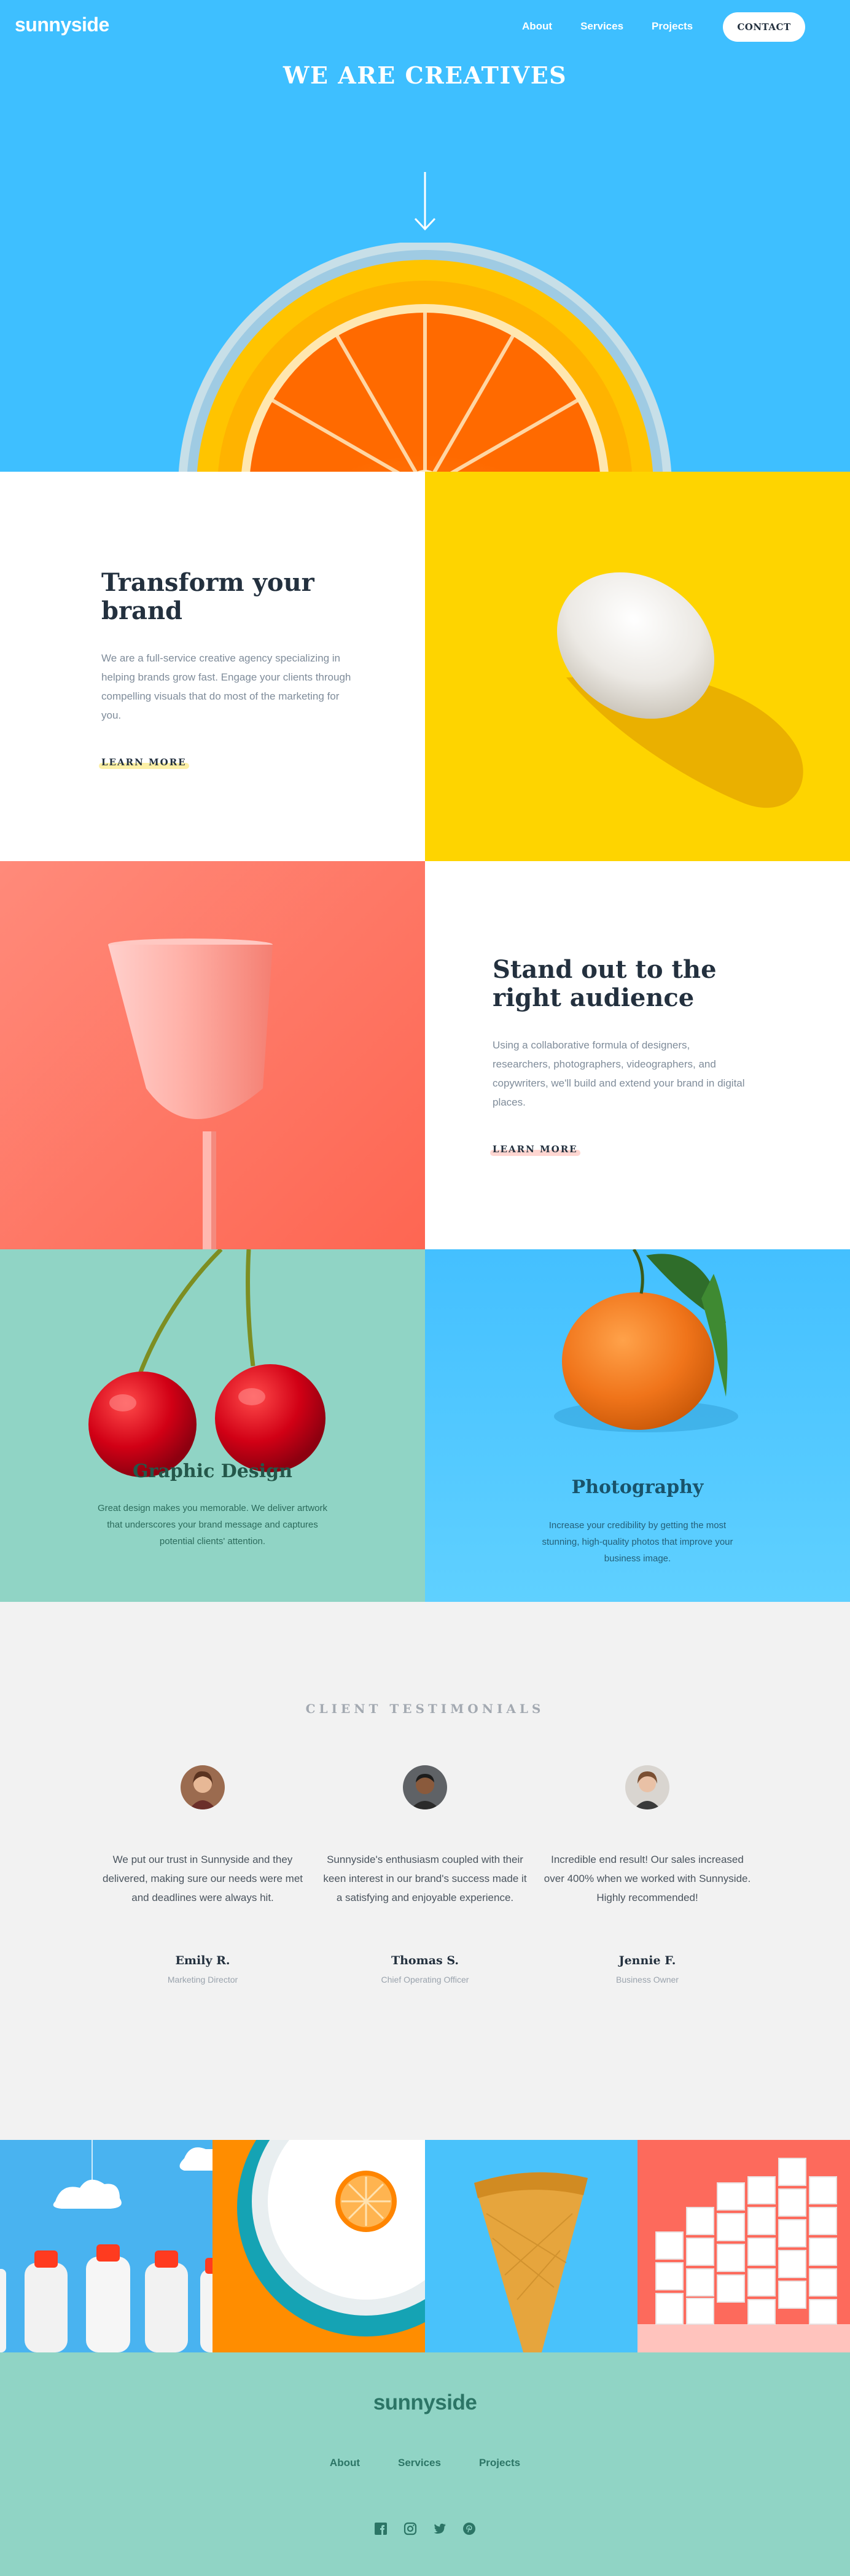  Describe the element at coordinates (318, 2246) in the screenshot. I see `gallery-orange-plate-image` at that location.